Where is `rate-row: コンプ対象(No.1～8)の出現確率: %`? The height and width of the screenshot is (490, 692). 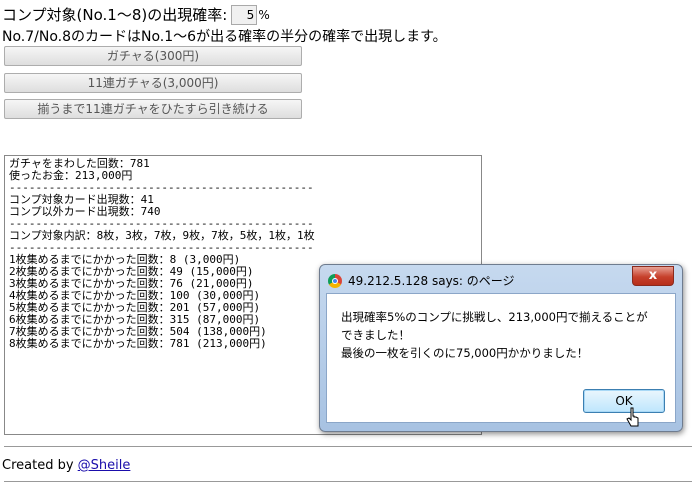 rate-row: コンプ対象(No.1～8)の出現確率: % is located at coordinates (136, 14).